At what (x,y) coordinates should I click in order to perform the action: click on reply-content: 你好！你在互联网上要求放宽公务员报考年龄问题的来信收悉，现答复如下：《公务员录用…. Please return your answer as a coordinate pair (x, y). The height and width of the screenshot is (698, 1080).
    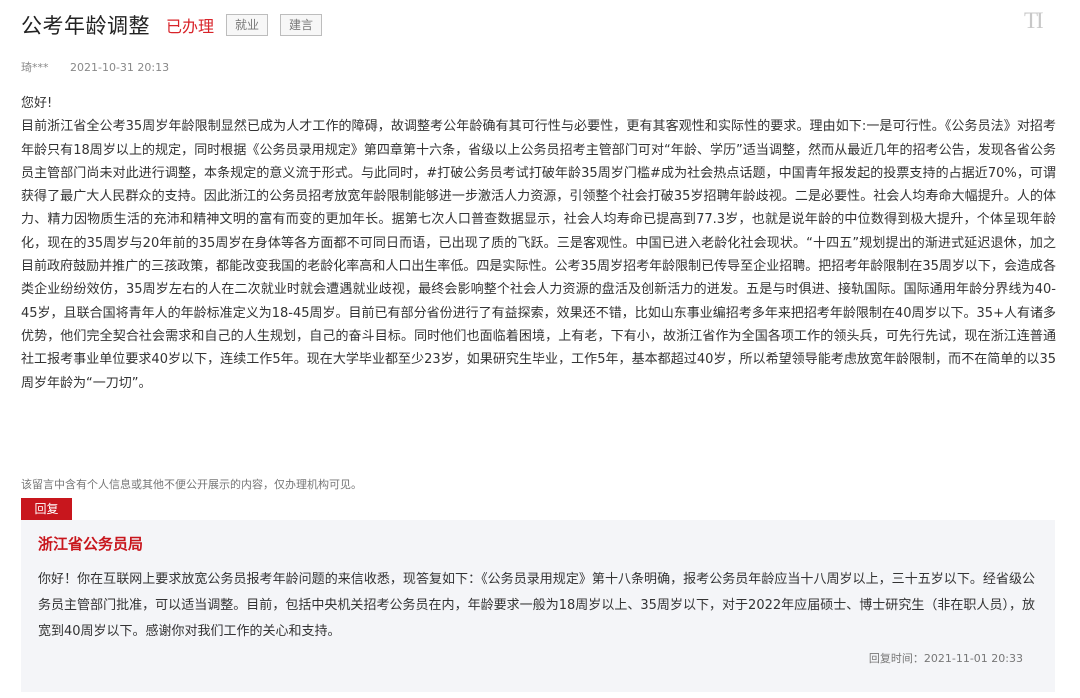
    Looking at the image, I should click on (536, 605).